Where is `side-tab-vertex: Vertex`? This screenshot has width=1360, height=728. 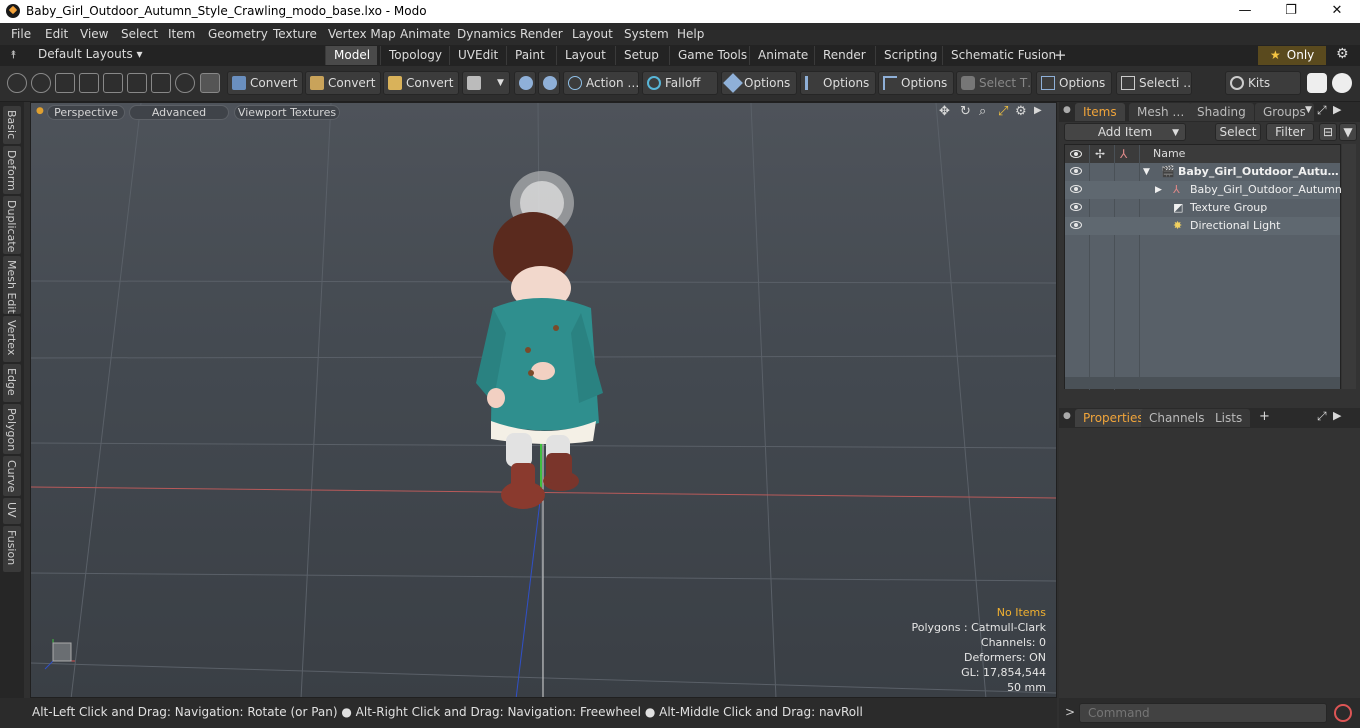 side-tab-vertex: Vertex is located at coordinates (12, 339).